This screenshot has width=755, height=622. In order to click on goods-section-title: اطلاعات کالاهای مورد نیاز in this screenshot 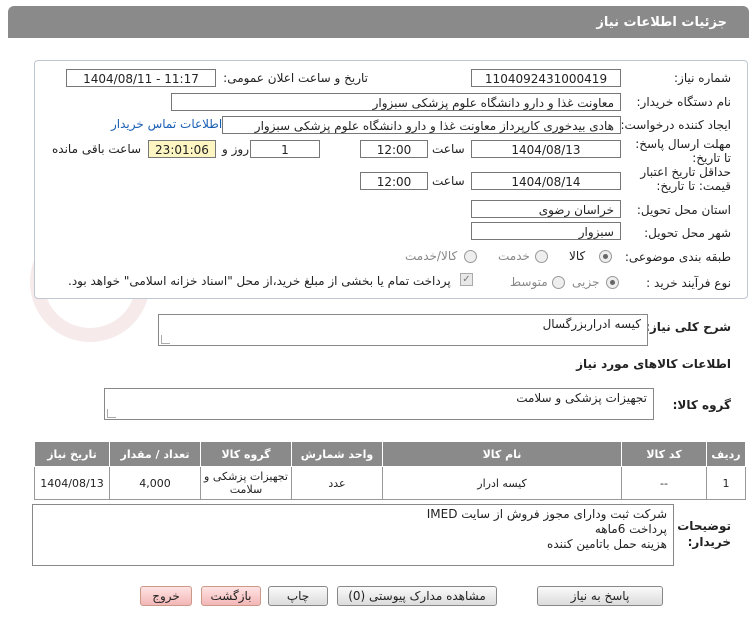, I will do `click(653, 364)`.